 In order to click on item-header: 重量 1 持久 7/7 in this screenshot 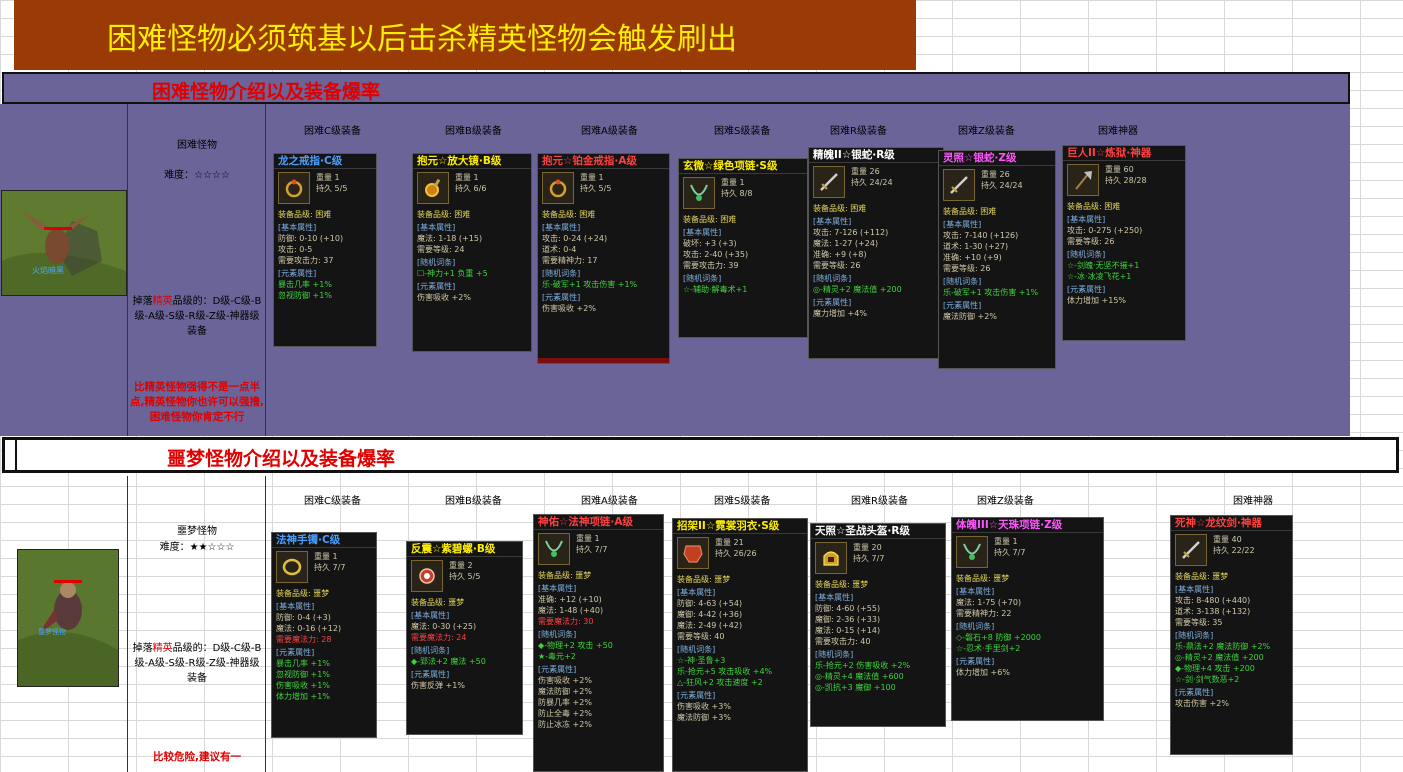, I will do `click(598, 549)`.